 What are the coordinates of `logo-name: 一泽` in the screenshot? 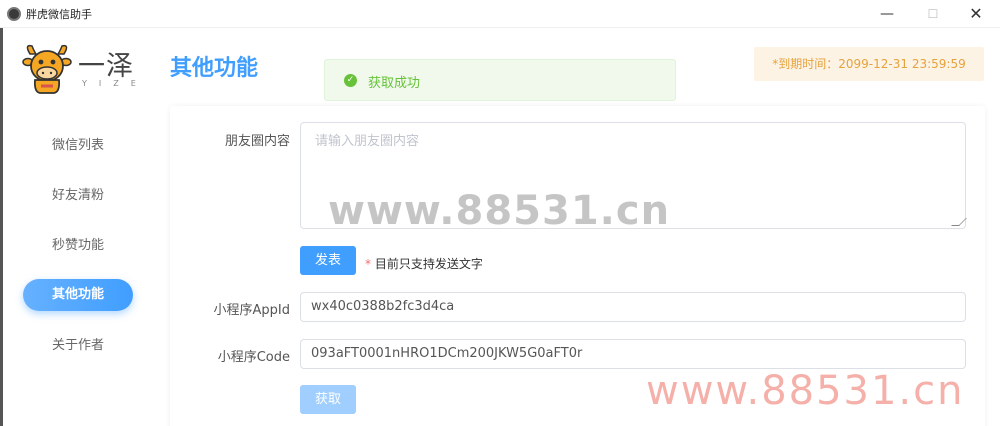 It's located at (106, 66).